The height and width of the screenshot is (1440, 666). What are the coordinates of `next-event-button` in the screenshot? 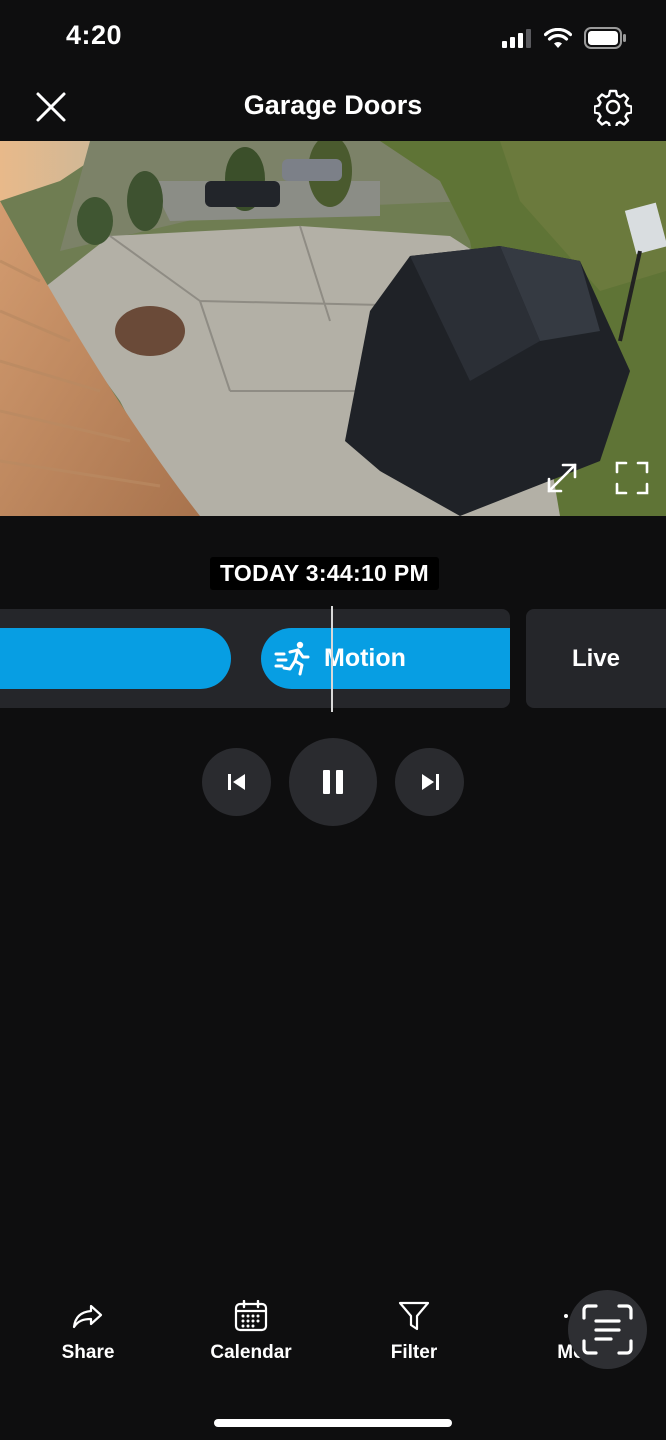 It's located at (429, 782).